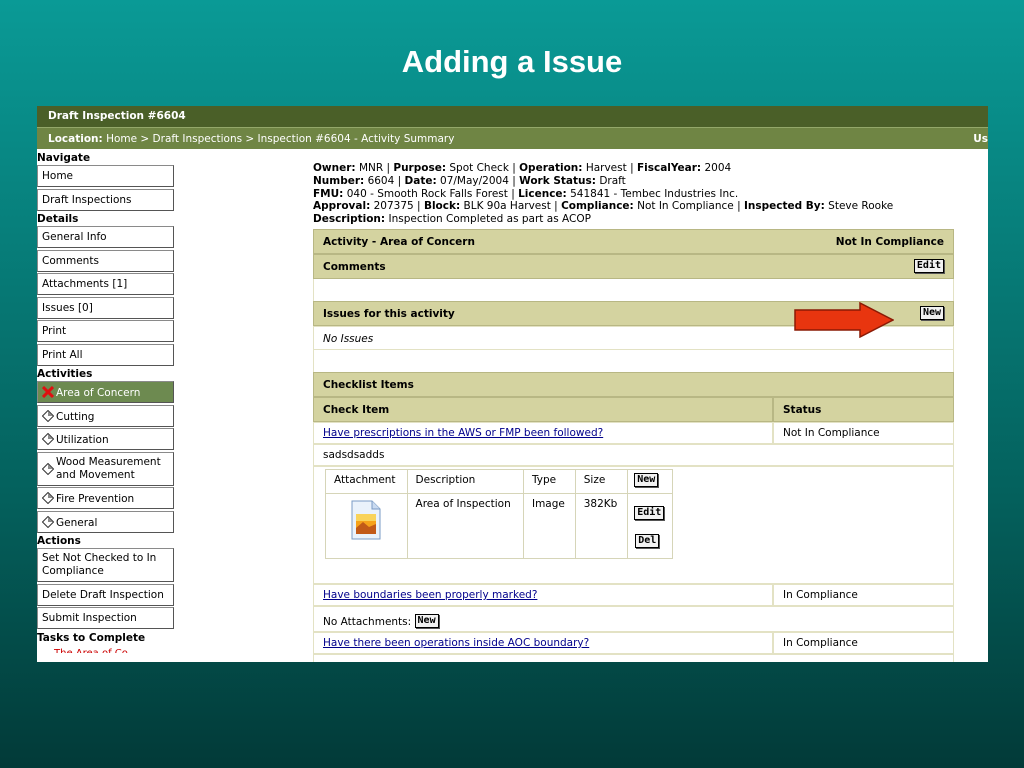 This screenshot has height=768, width=1024. What do you see at coordinates (339, 180) in the screenshot?
I see `number-label: Number:` at bounding box center [339, 180].